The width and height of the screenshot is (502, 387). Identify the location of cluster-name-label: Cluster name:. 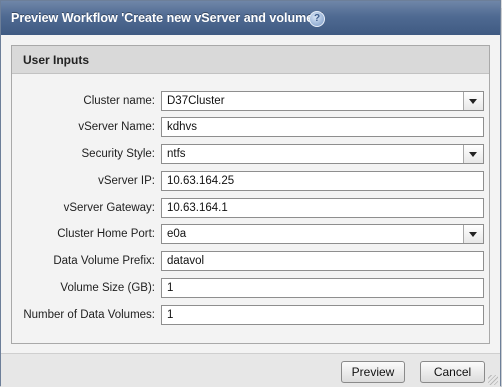
(119, 101).